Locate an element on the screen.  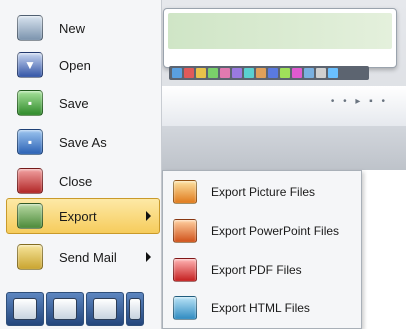
tool-button is located at coordinates (135, 309).